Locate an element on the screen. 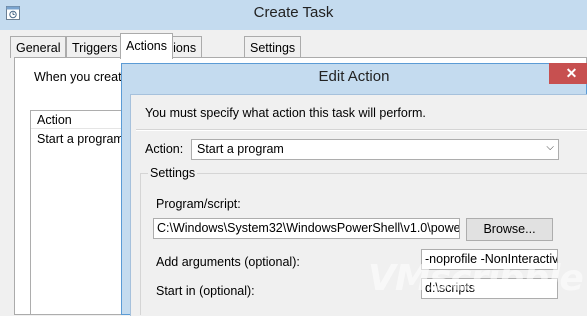 Image resolution: width=587 pixels, height=316 pixels. arguments-label: Add arguments (optional): is located at coordinates (228, 262).